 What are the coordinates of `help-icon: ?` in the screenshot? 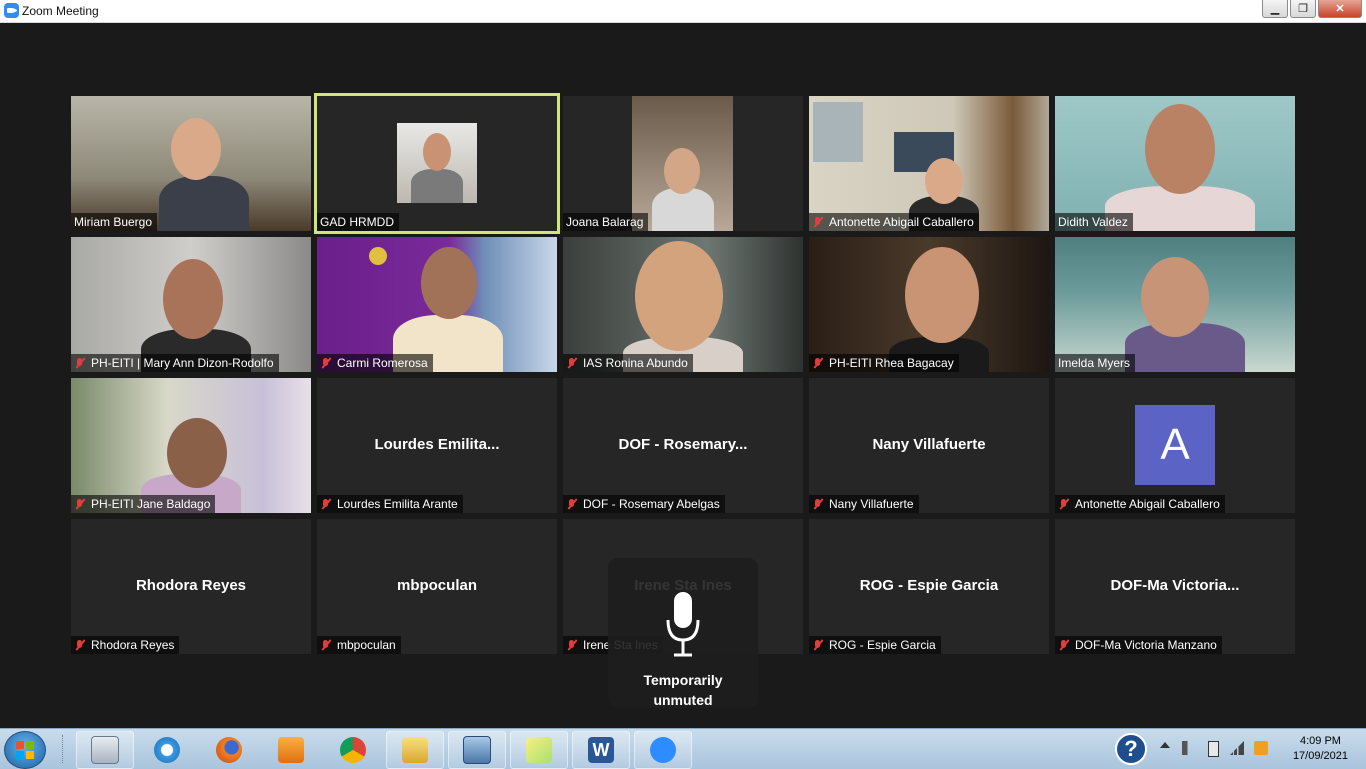 It's located at (1131, 749).